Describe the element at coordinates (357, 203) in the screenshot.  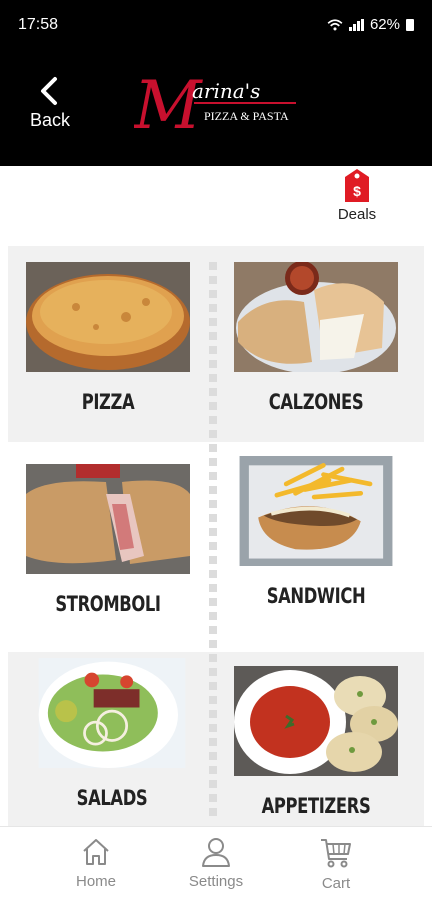
I see `deals-button: $ Deals` at that location.